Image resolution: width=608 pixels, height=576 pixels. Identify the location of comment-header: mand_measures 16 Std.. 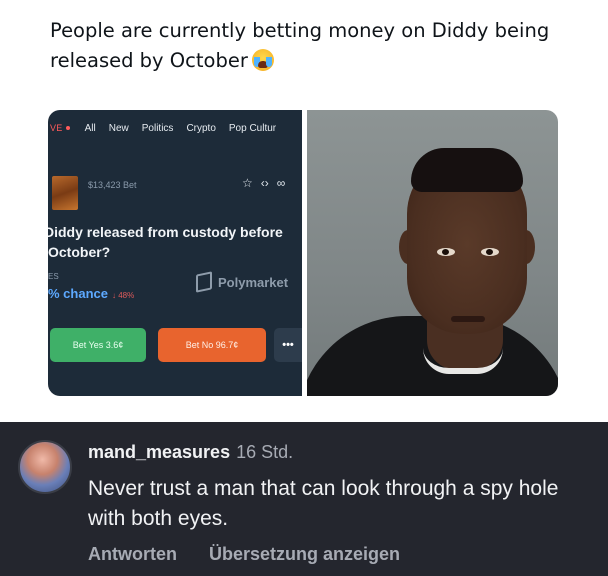
(190, 452).